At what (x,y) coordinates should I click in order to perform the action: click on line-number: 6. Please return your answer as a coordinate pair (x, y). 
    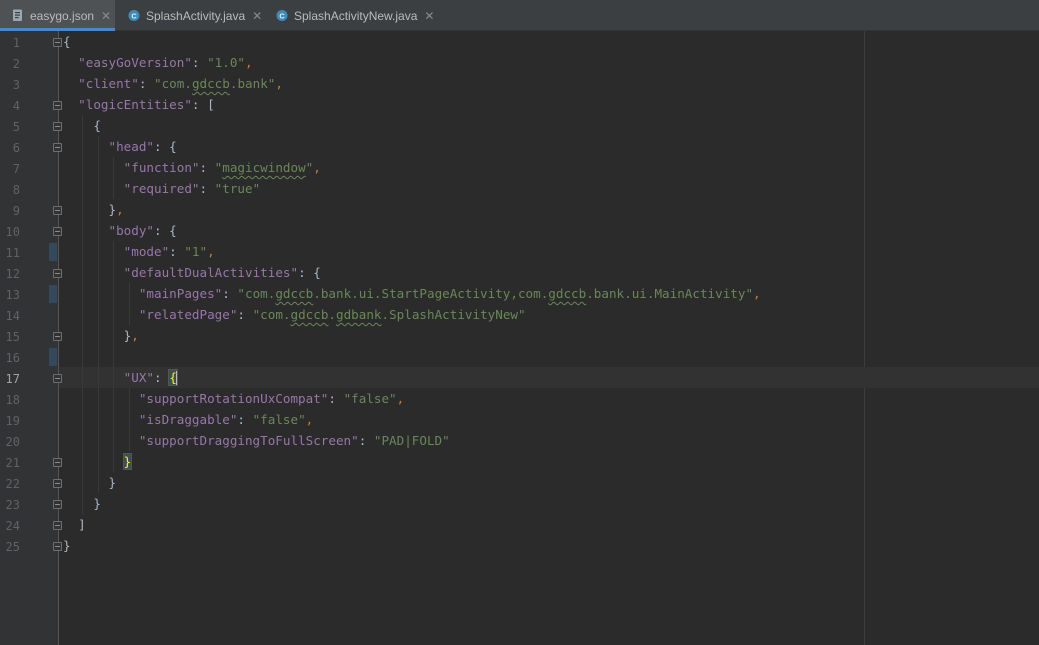
    Looking at the image, I should click on (10, 148).